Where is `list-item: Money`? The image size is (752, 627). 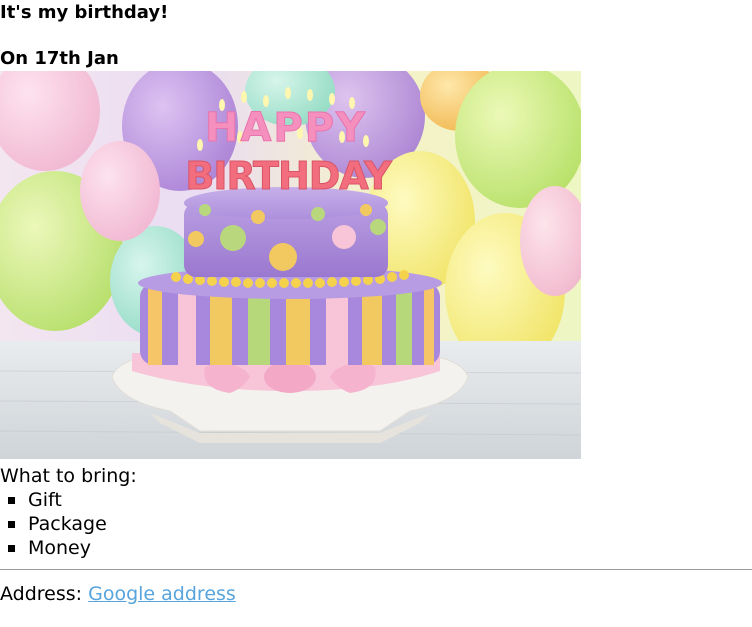
list-item: Money is located at coordinates (53, 548).